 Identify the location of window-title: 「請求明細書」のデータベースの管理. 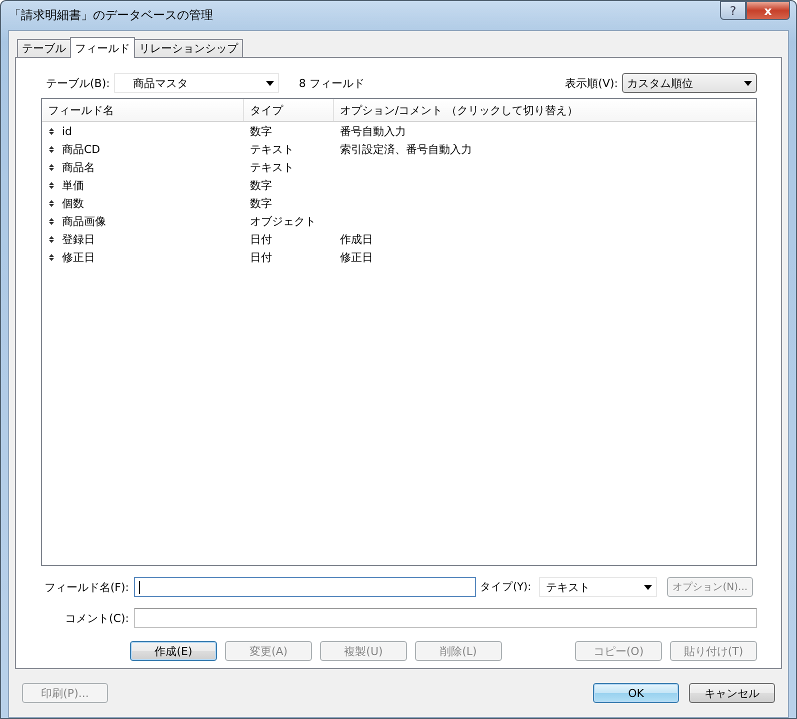
(111, 15).